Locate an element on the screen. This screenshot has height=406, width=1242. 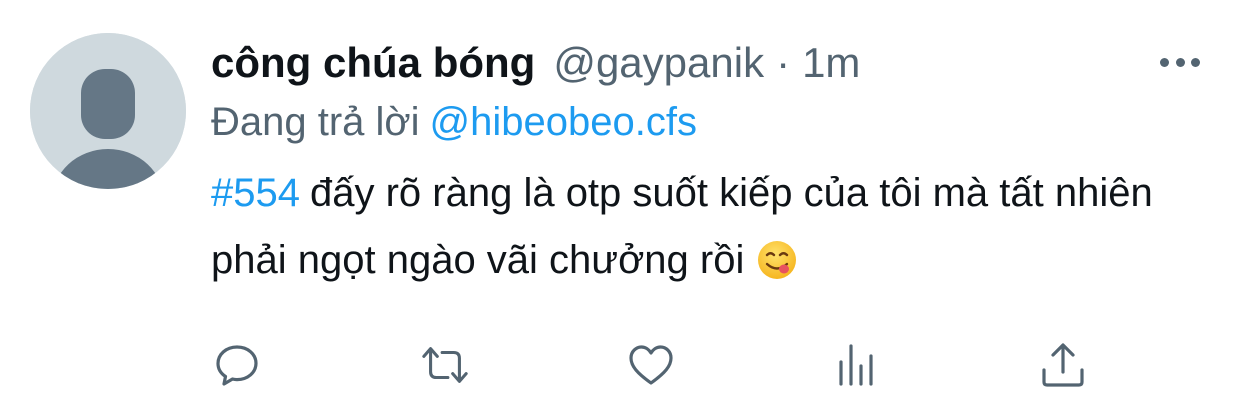
author-display-name: công chúa bóng is located at coordinates (373, 63).